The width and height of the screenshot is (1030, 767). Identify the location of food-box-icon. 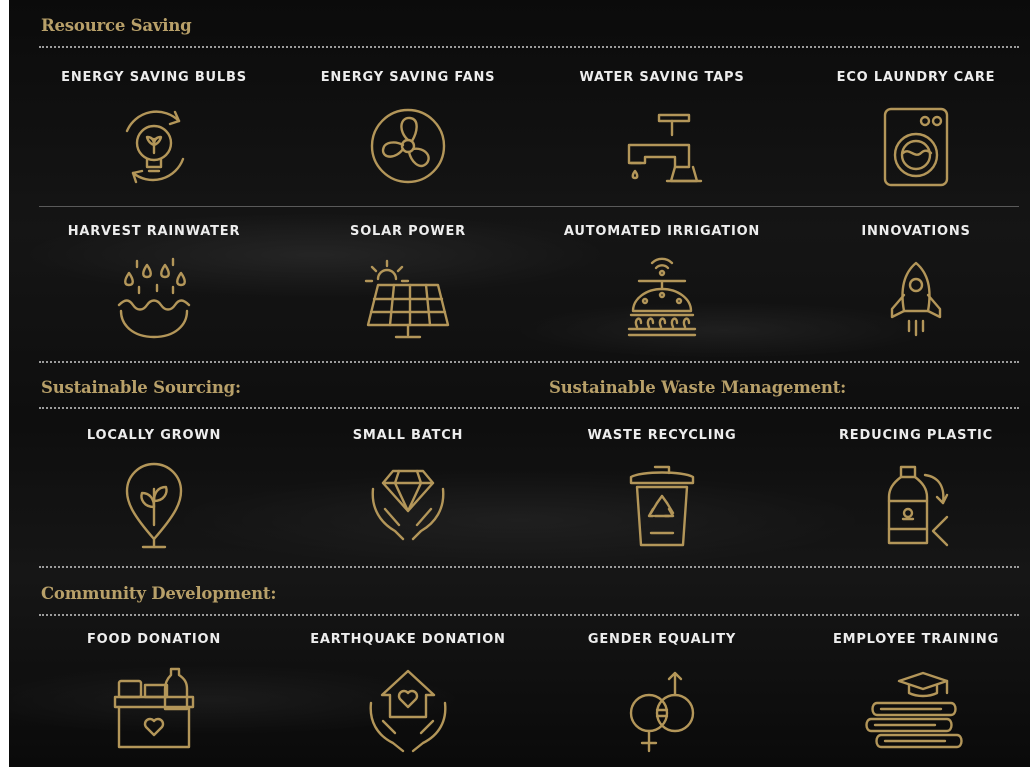
(154, 708).